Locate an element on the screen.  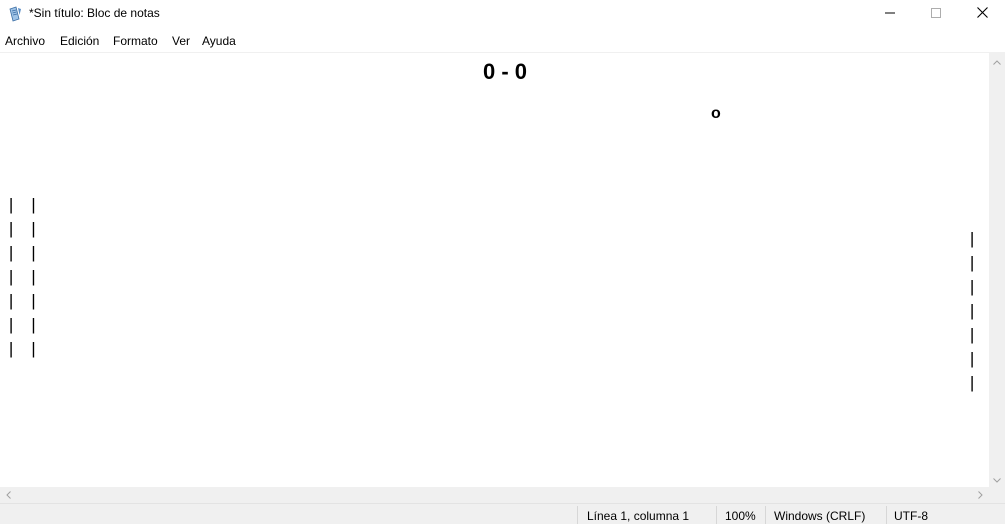
horizontal-scrollbar is located at coordinates (494, 495).